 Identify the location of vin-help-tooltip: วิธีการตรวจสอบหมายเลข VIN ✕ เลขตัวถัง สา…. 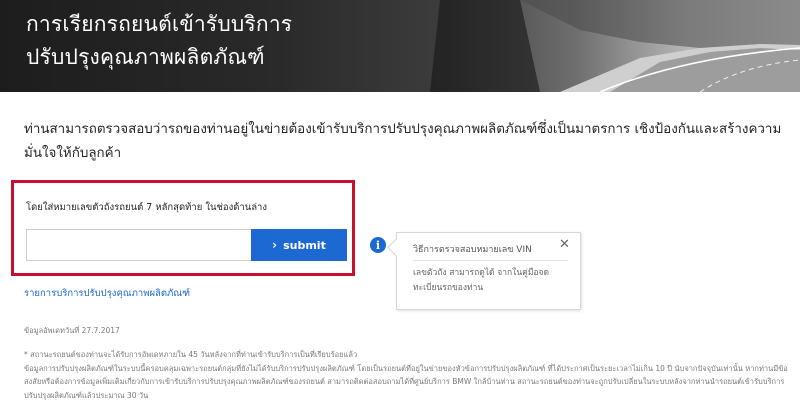
(488, 271).